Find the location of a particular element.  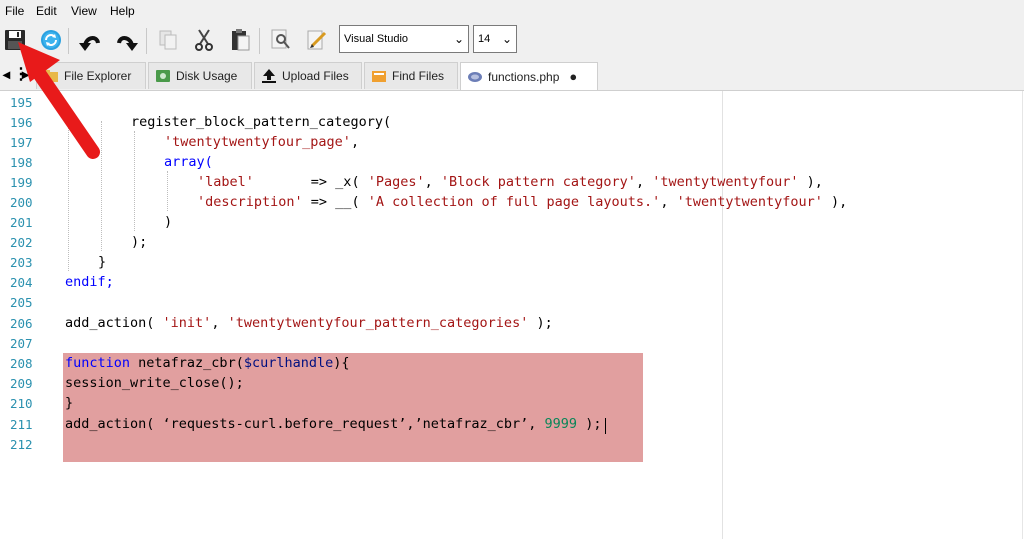

editor-right-border is located at coordinates (1022, 315).